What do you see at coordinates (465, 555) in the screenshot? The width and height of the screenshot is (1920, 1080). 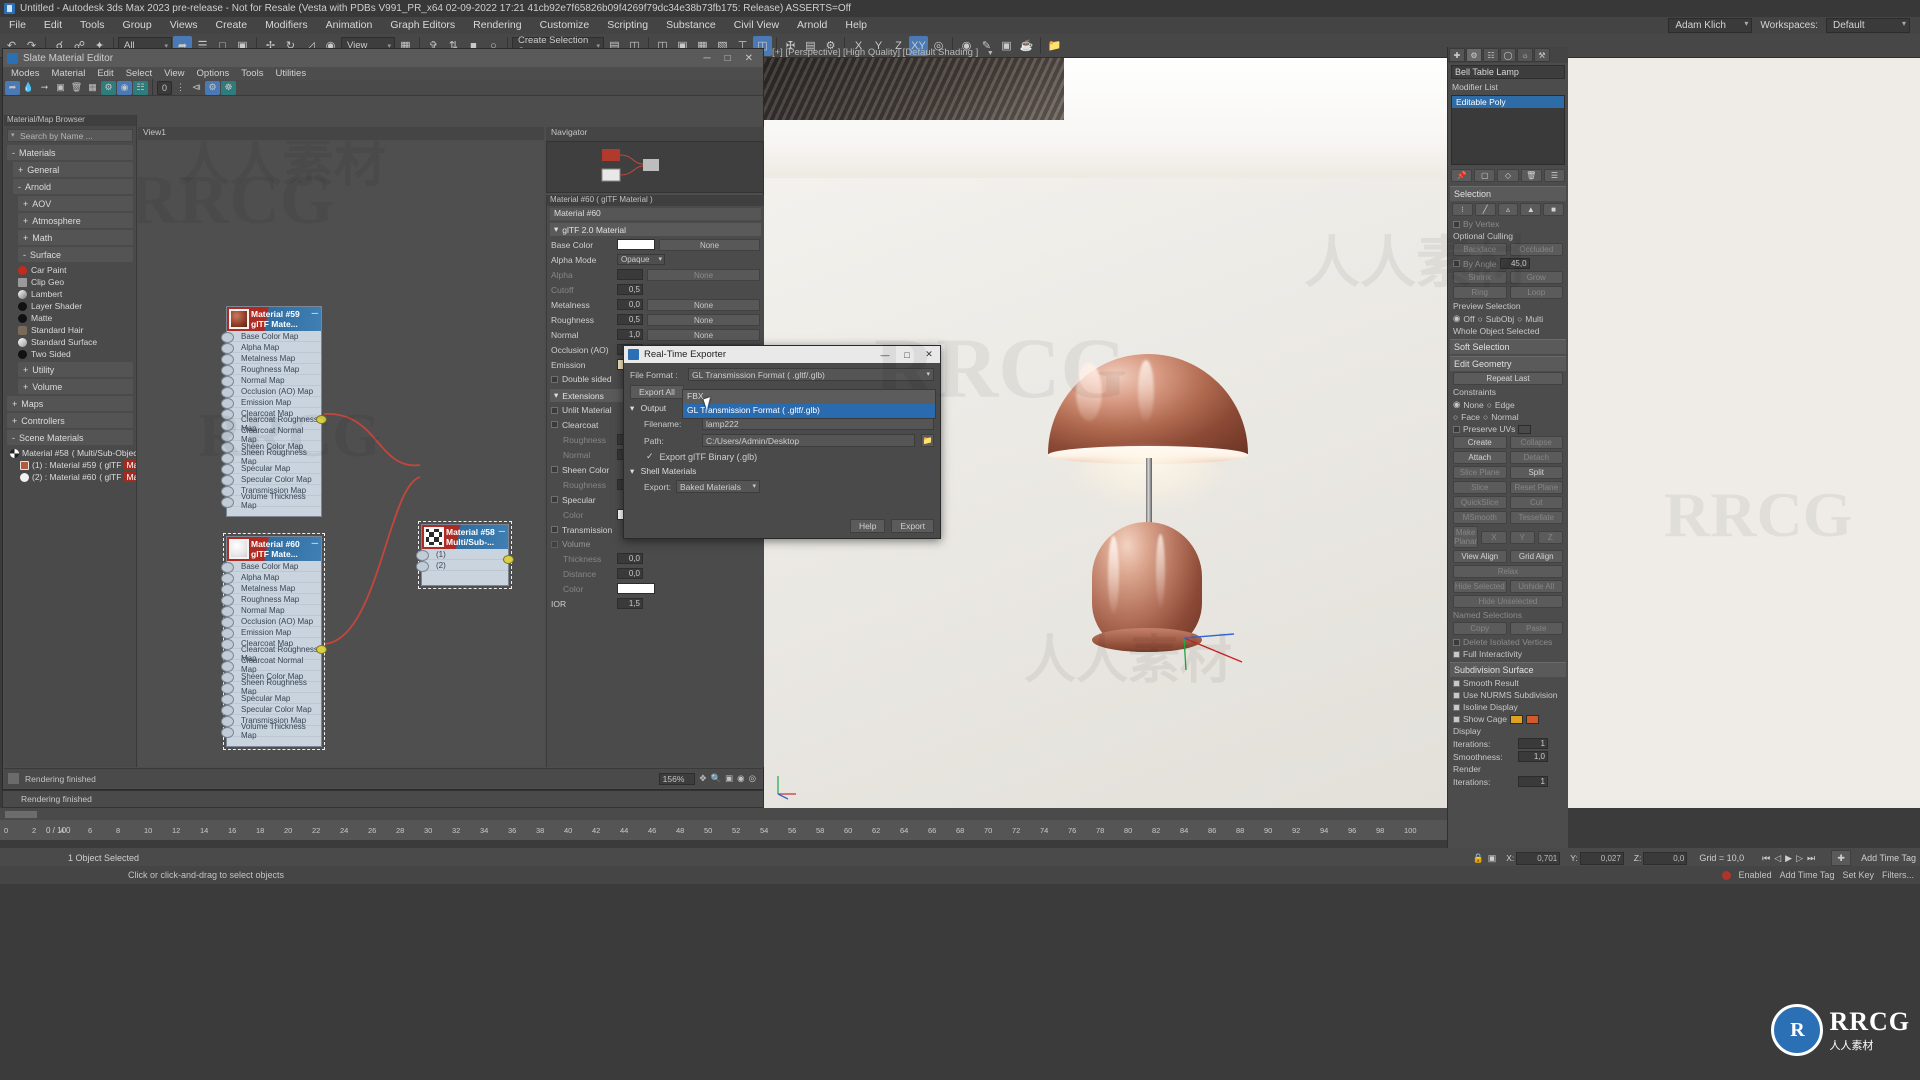 I see `multisub-material-node: Material #58 Multi/Sub-... ─ (1) (2)` at bounding box center [465, 555].